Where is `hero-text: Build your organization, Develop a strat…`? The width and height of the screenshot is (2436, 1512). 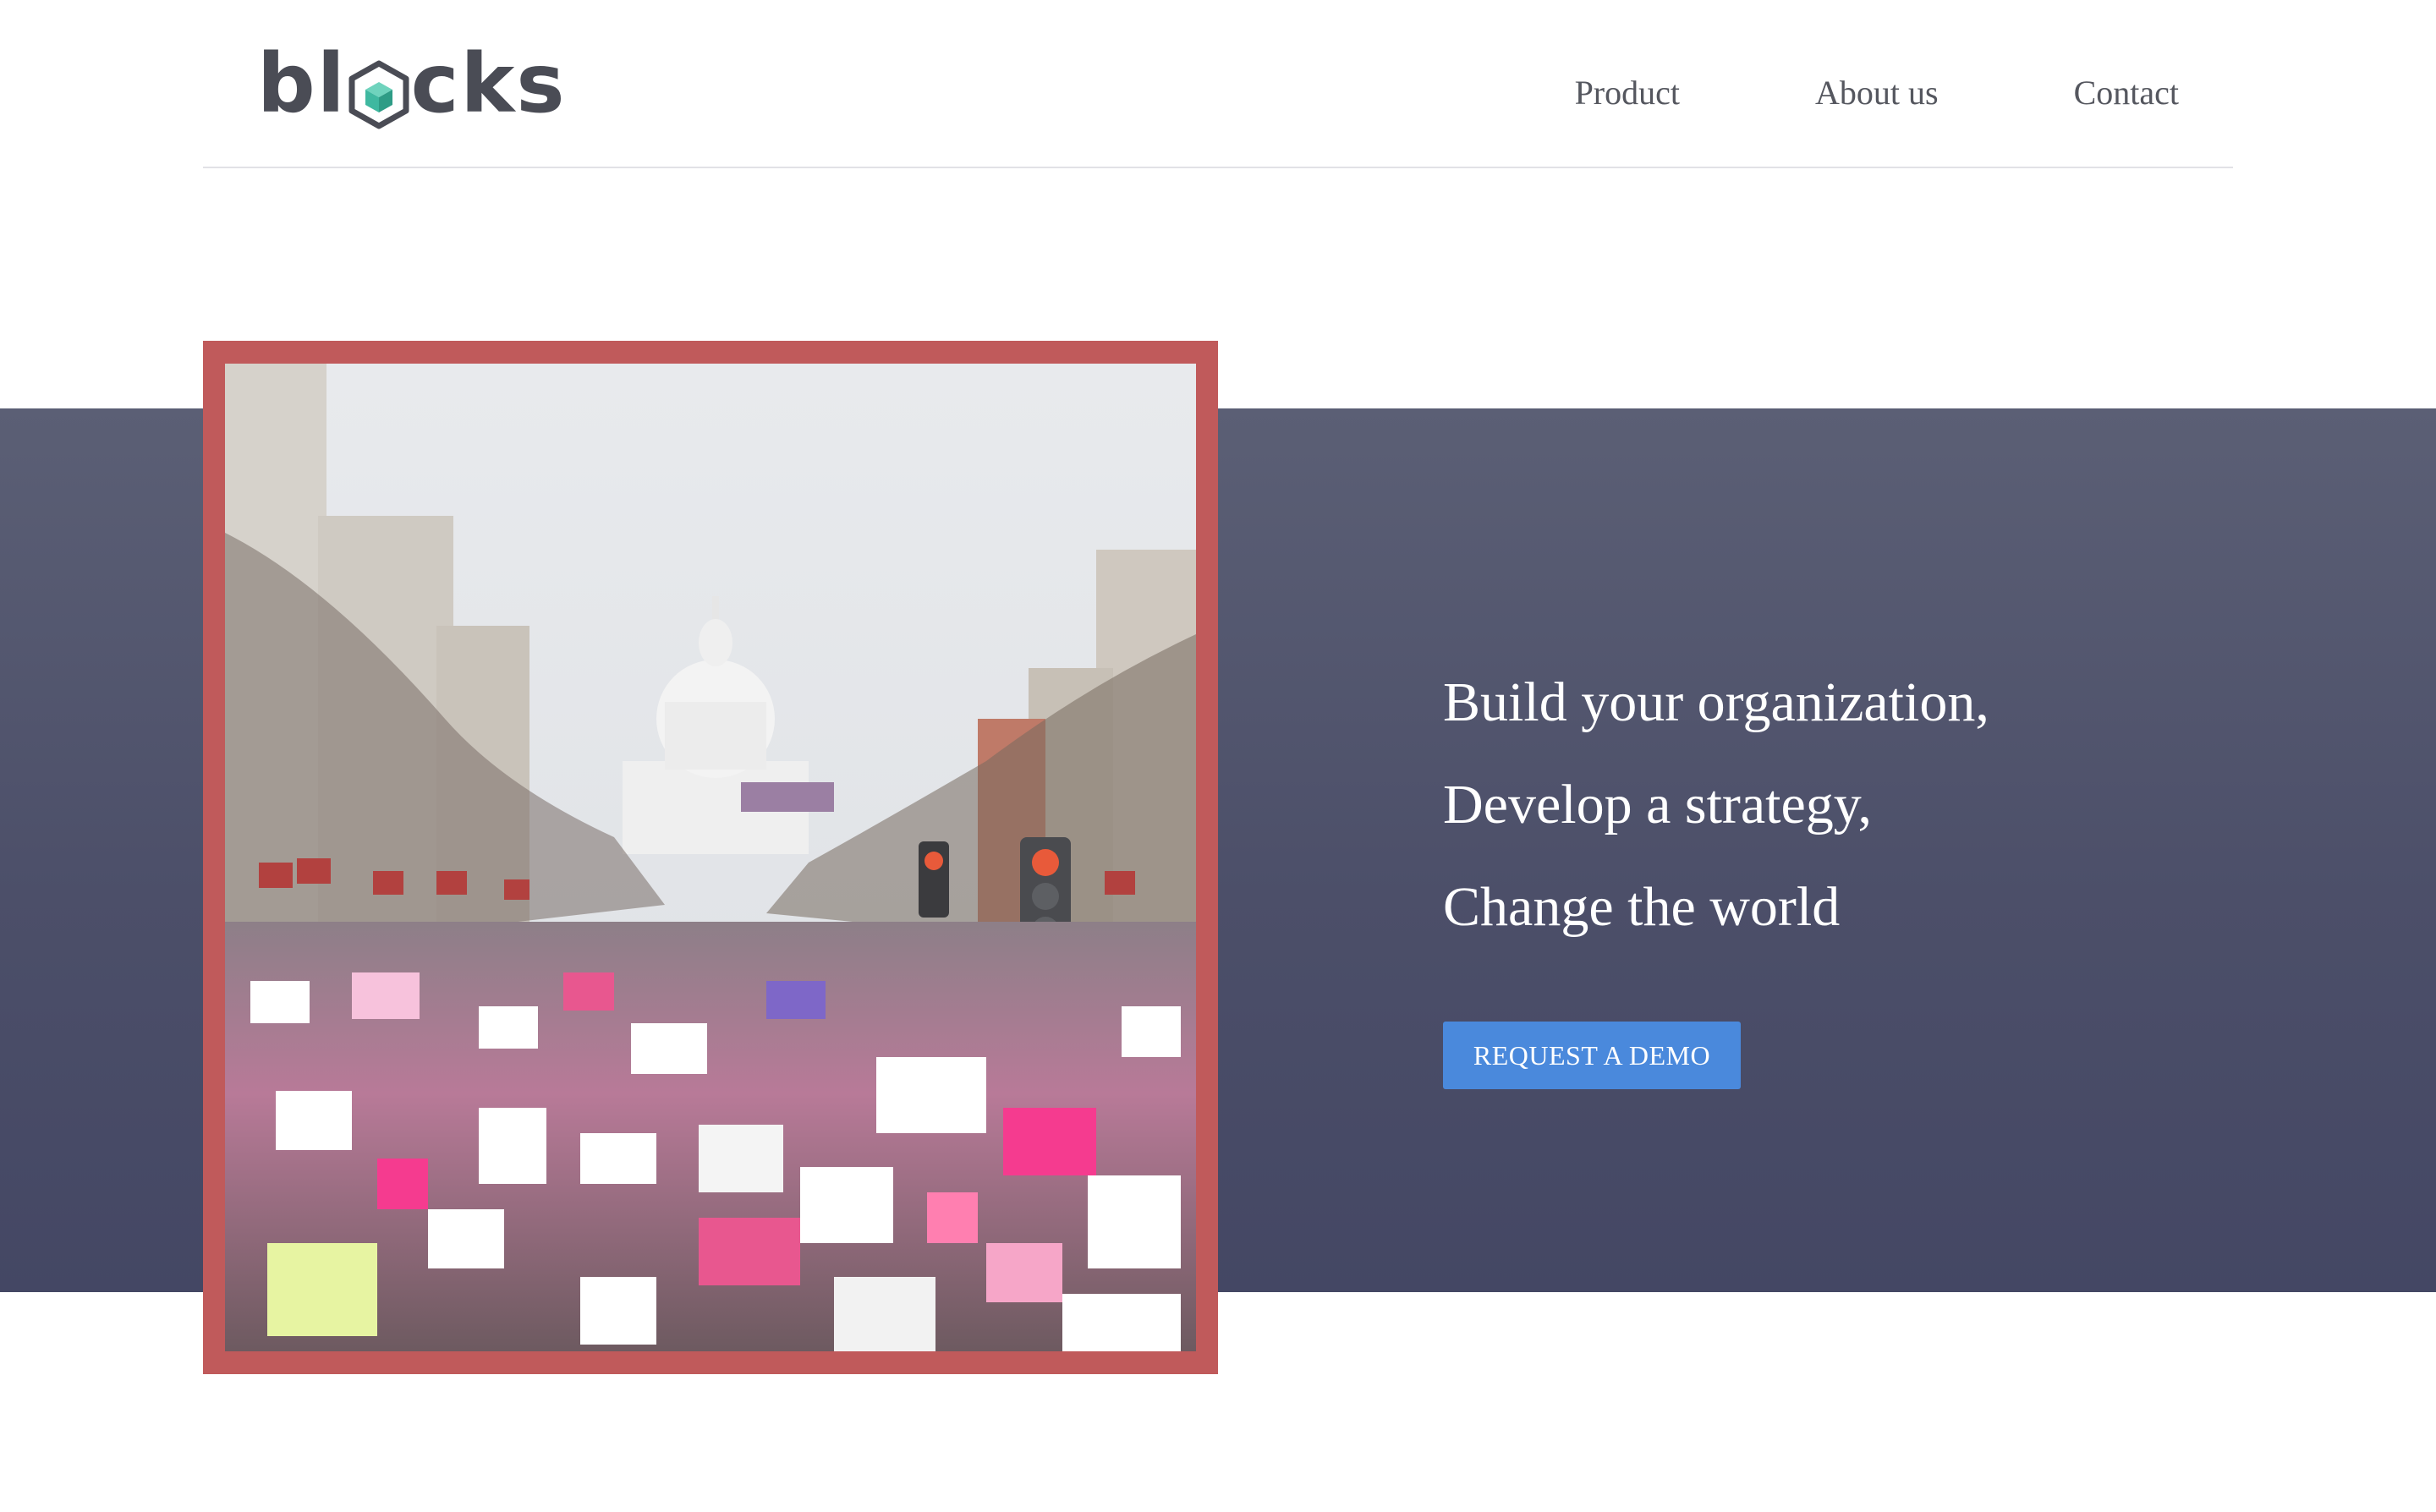 hero-text: Build your organization, Develop a strat… is located at coordinates (1866, 804).